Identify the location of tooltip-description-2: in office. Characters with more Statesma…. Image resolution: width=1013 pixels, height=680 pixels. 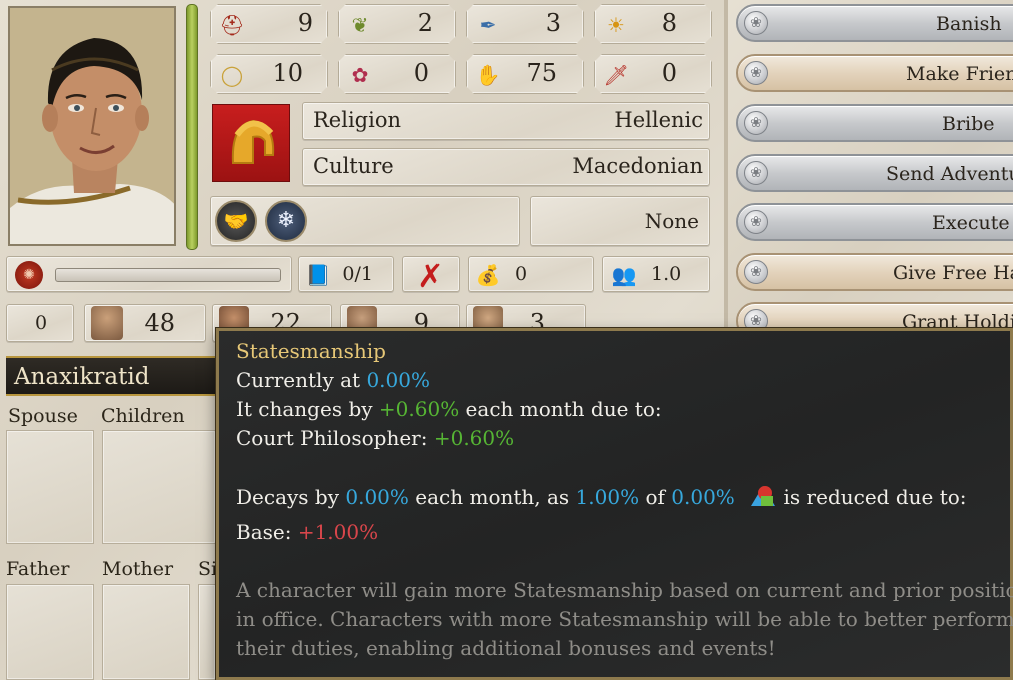
(624, 619).